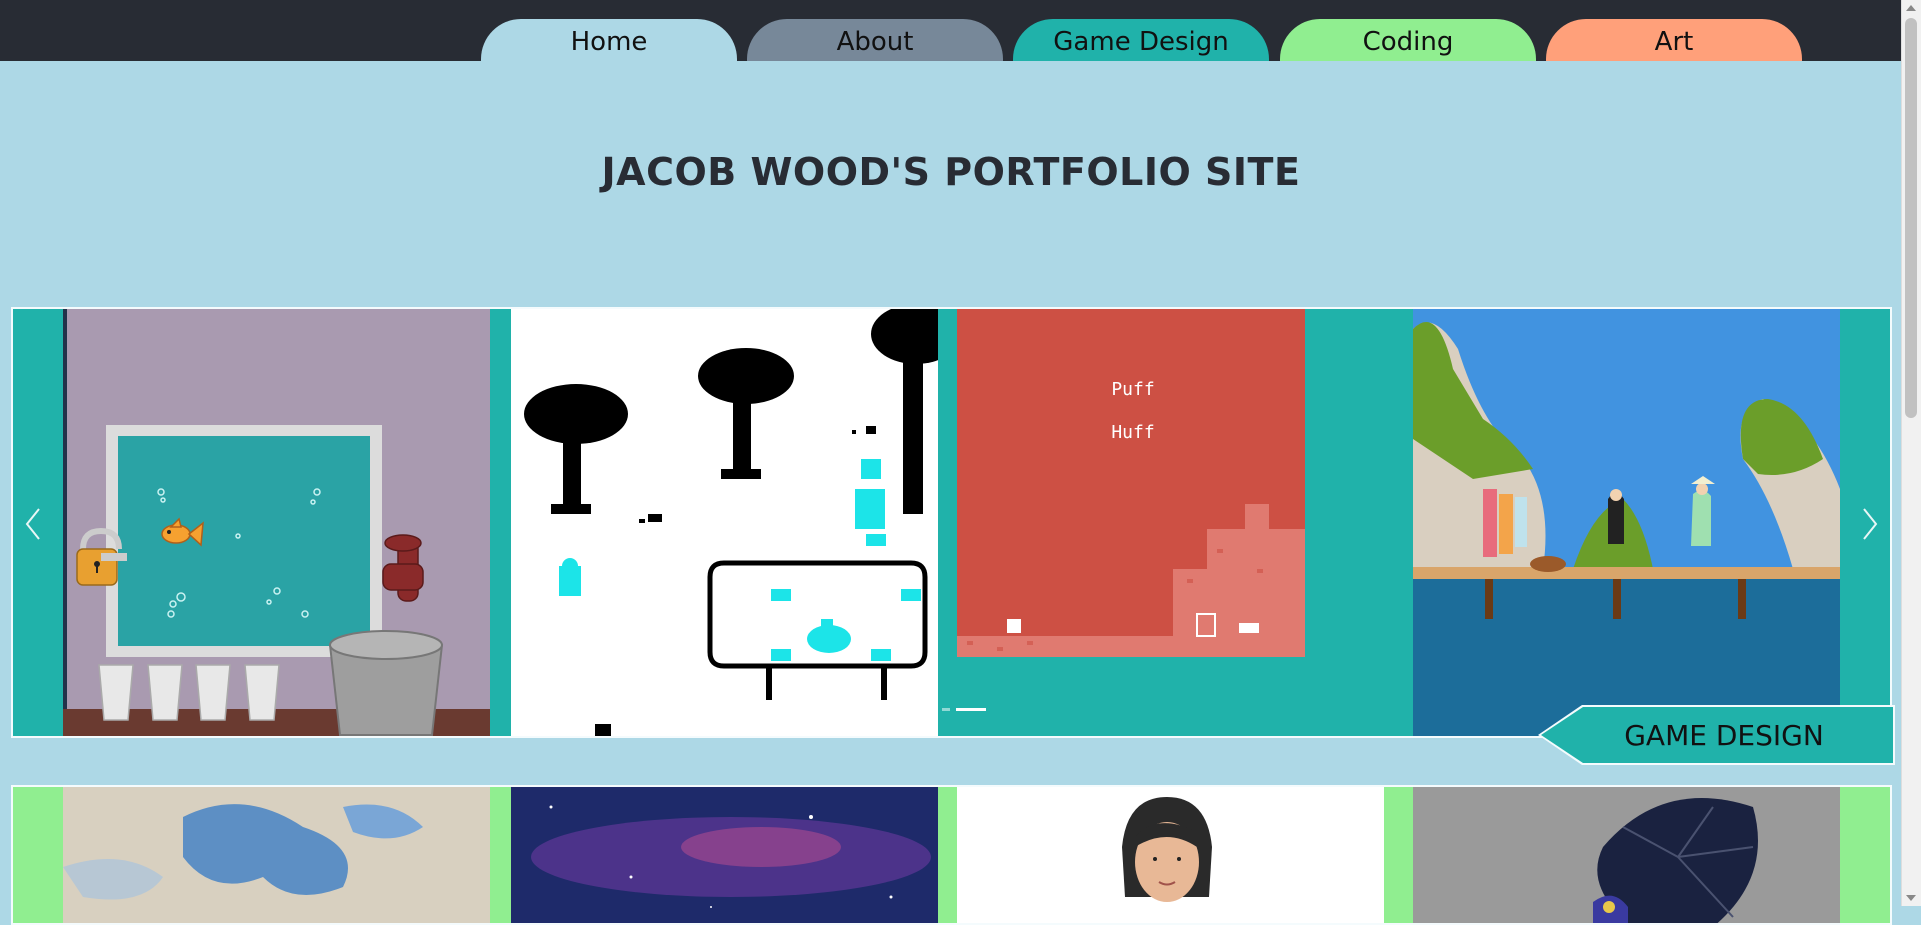 The image size is (1921, 925). Describe the element at coordinates (1911, 8) in the screenshot. I see `scroll-up-arrow-icon` at that location.